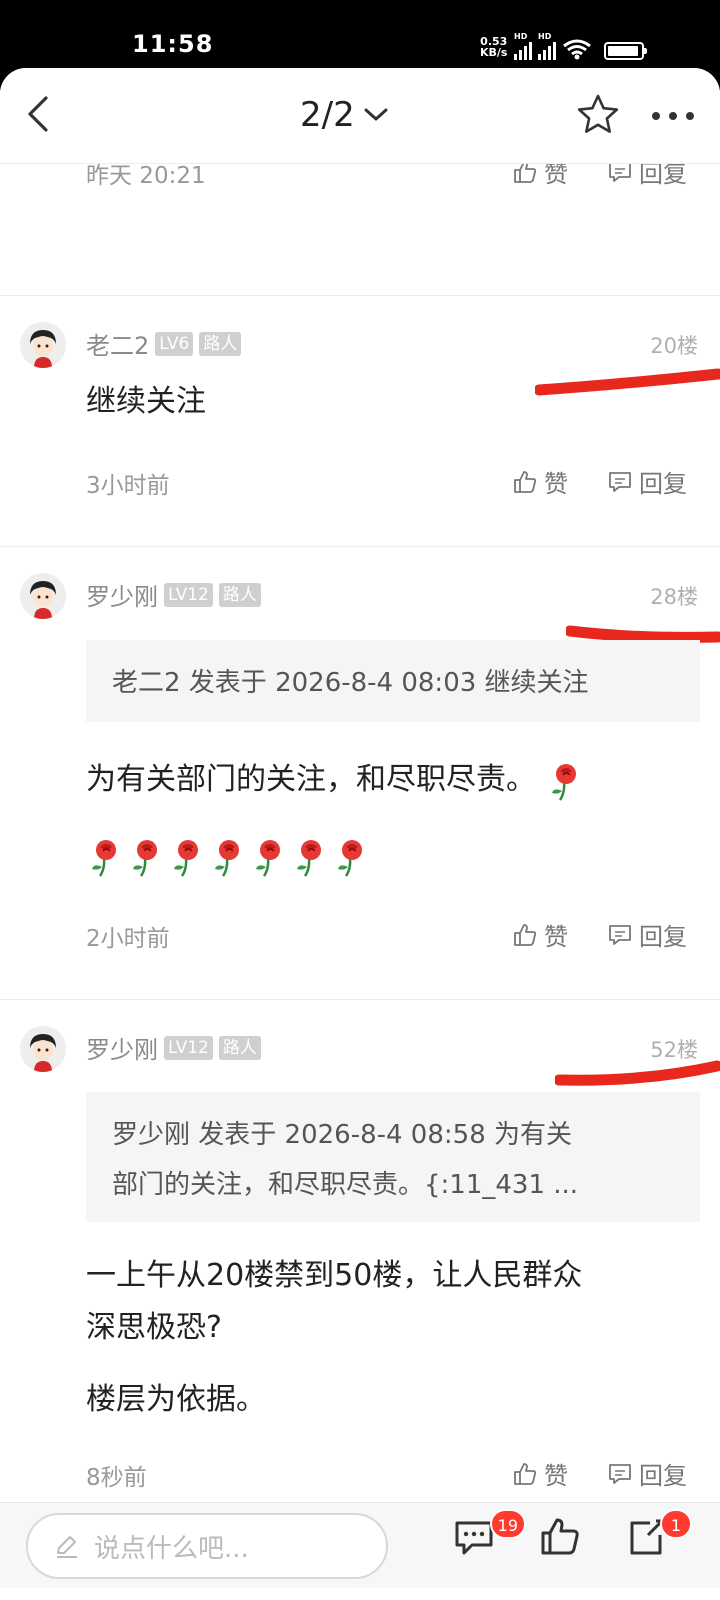 The height and width of the screenshot is (1600, 720). What do you see at coordinates (327, 115) in the screenshot?
I see `page-indicator: 2/2` at bounding box center [327, 115].